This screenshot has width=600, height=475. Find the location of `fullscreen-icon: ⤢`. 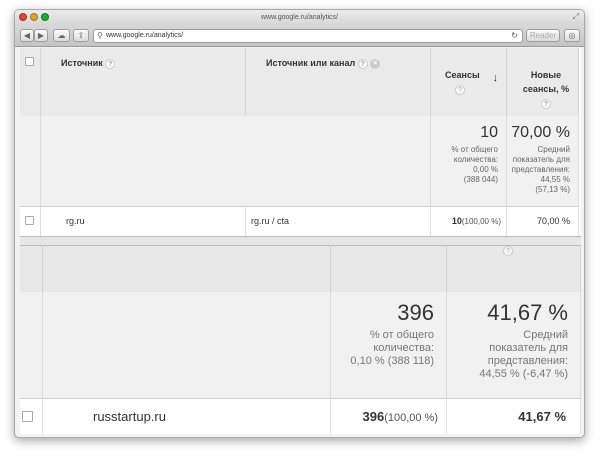

fullscreen-icon: ⤢ is located at coordinates (576, 17).